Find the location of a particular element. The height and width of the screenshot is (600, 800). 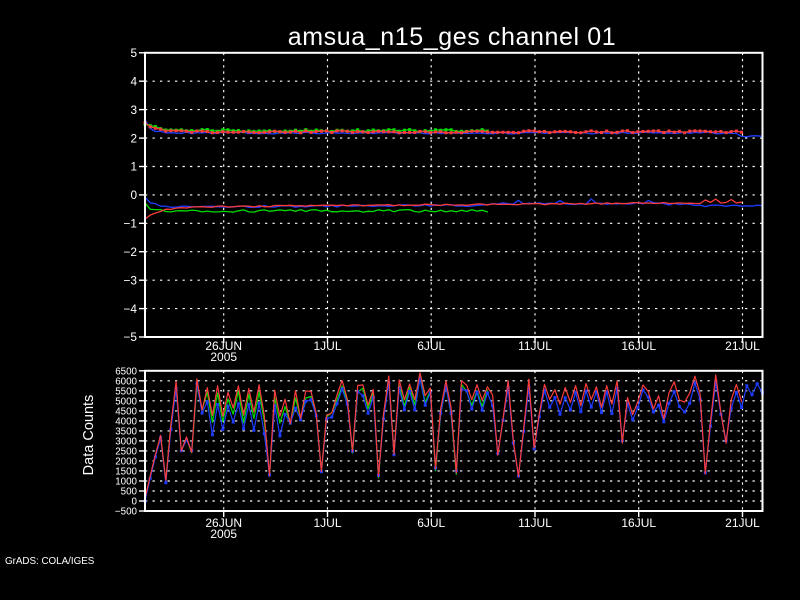

svg-text: 5 is located at coordinates (133, 53).